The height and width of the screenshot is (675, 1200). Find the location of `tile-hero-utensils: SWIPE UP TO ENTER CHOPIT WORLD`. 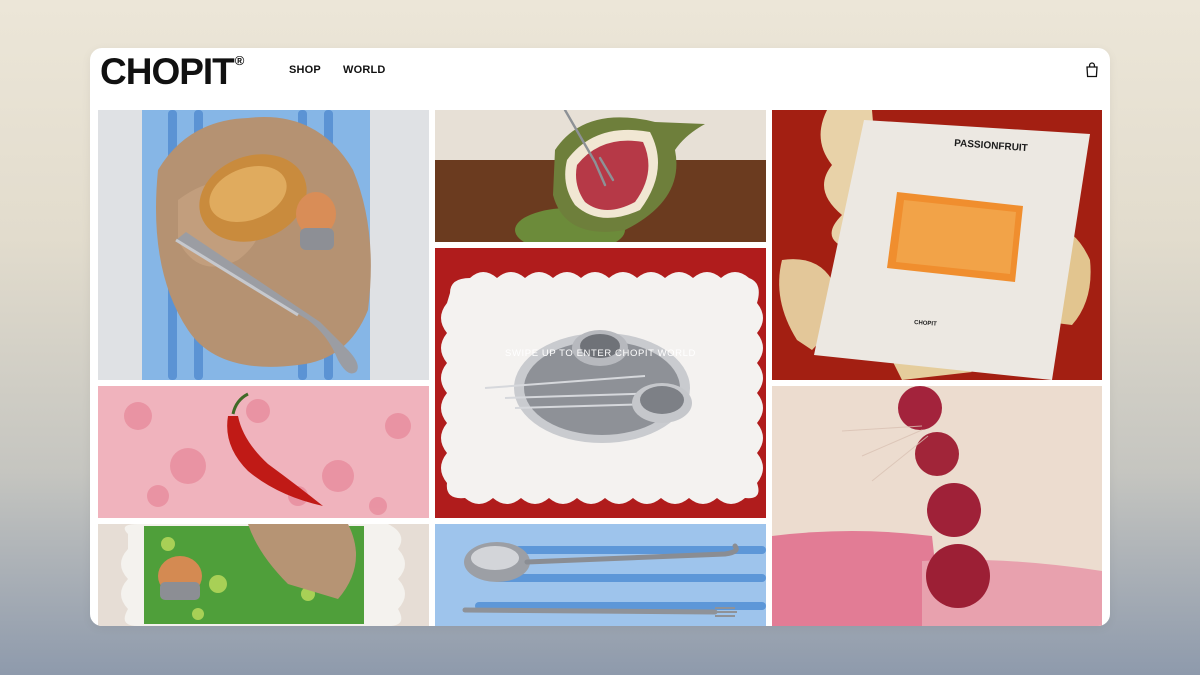

tile-hero-utensils: SWIPE UP TO ENTER CHOPIT WORLD is located at coordinates (600, 383).